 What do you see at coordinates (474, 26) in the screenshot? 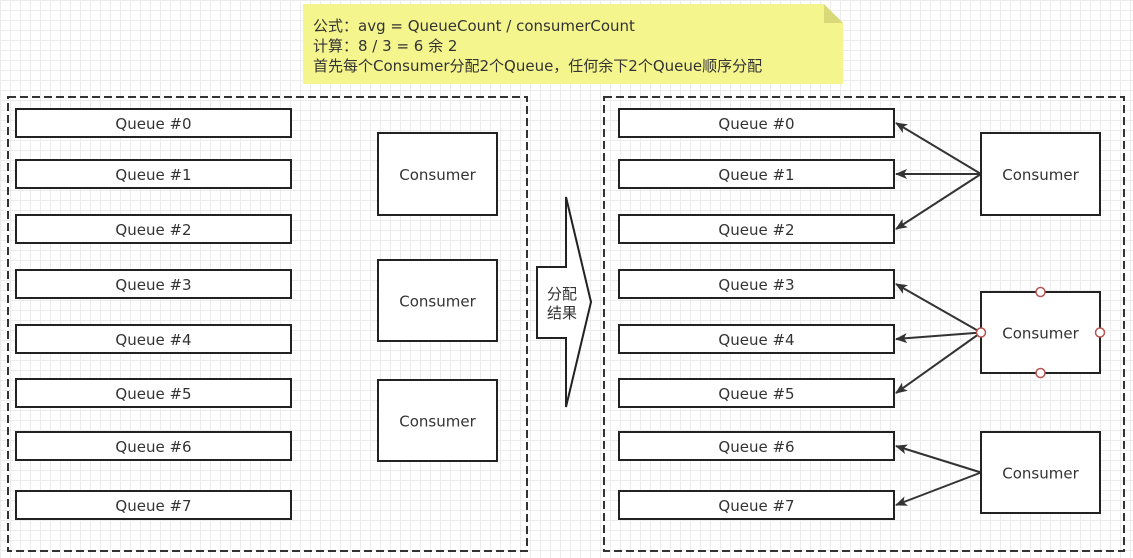
I see `note-formula-line: 公式：avg = QueueCount / consumerCount` at bounding box center [474, 26].